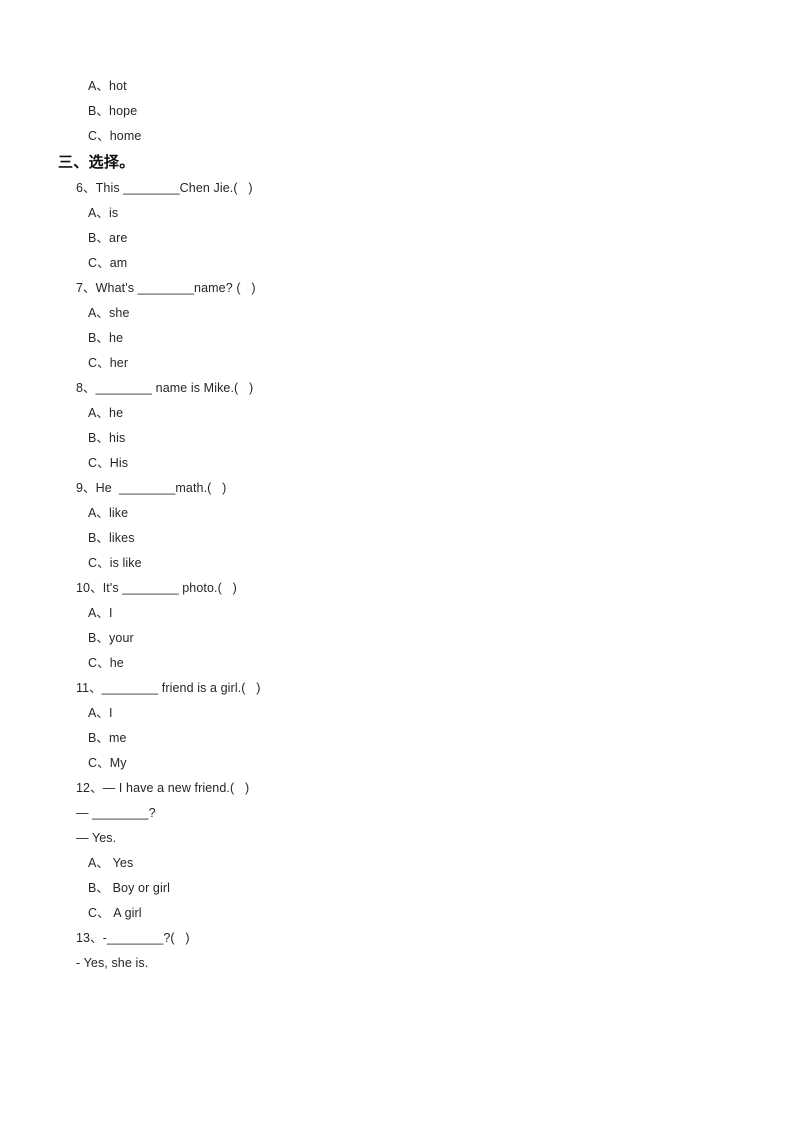 The height and width of the screenshot is (1122, 793). What do you see at coordinates (396, 263) in the screenshot?
I see `option-line: C、am` at bounding box center [396, 263].